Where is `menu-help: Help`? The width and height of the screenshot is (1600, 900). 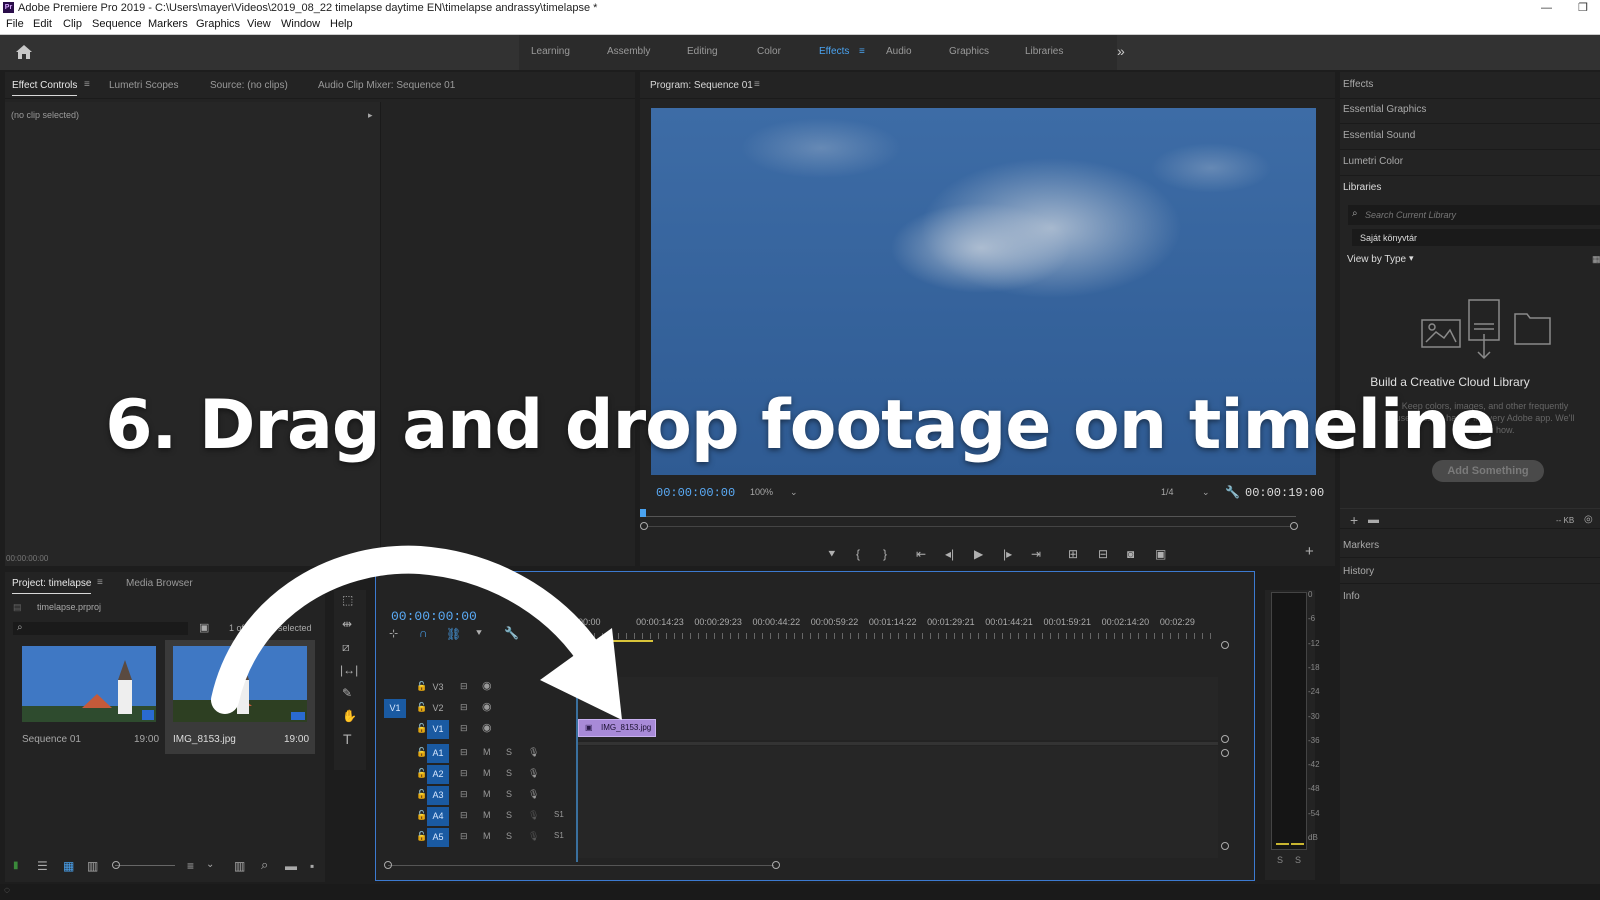
menu-help: Help is located at coordinates (341, 24).